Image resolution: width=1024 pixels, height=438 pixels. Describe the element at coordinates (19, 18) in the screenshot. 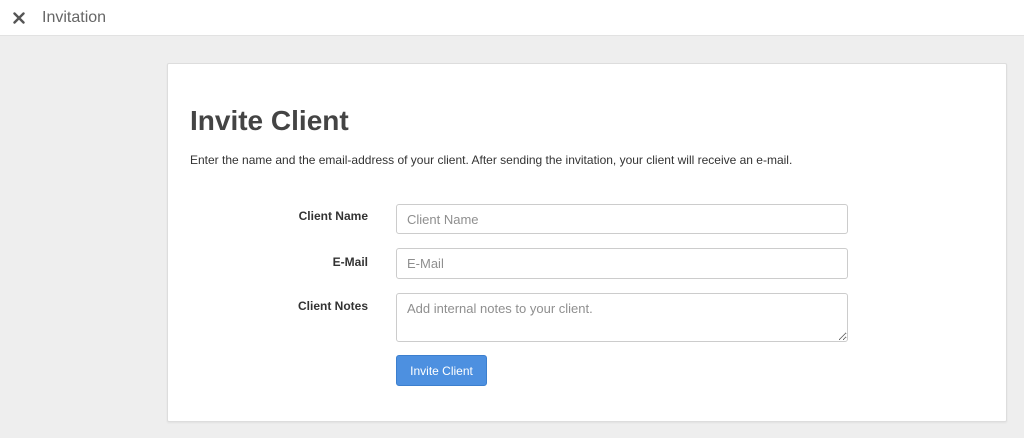

I see `close-icon` at that location.